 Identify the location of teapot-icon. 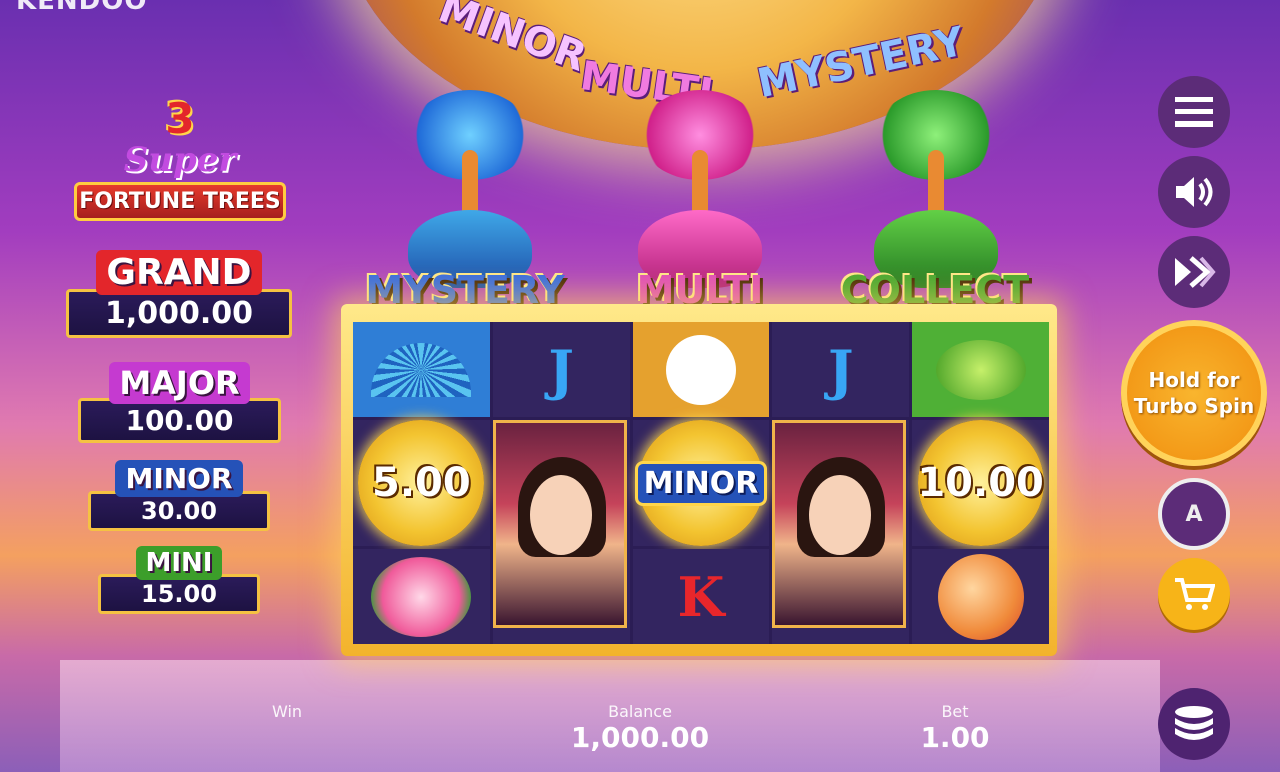
(980, 369).